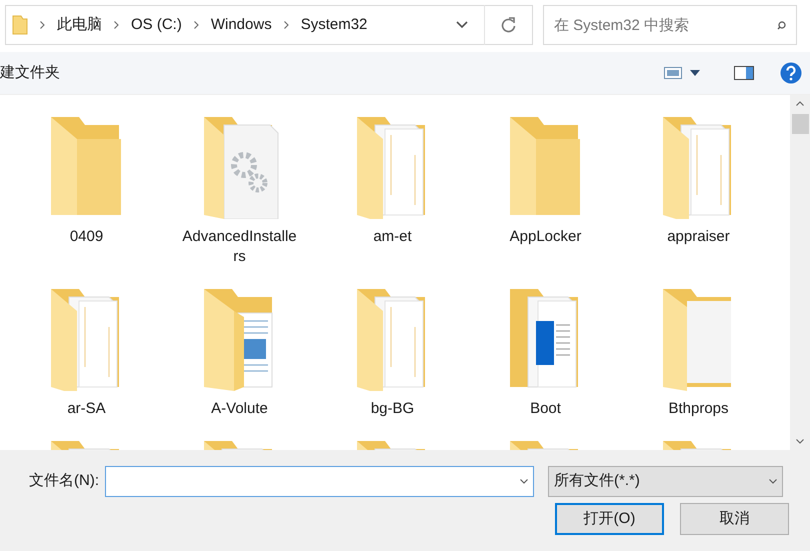  I want to click on address-bar: 此电脑 OS (C:) Windows System32, so click(269, 25).